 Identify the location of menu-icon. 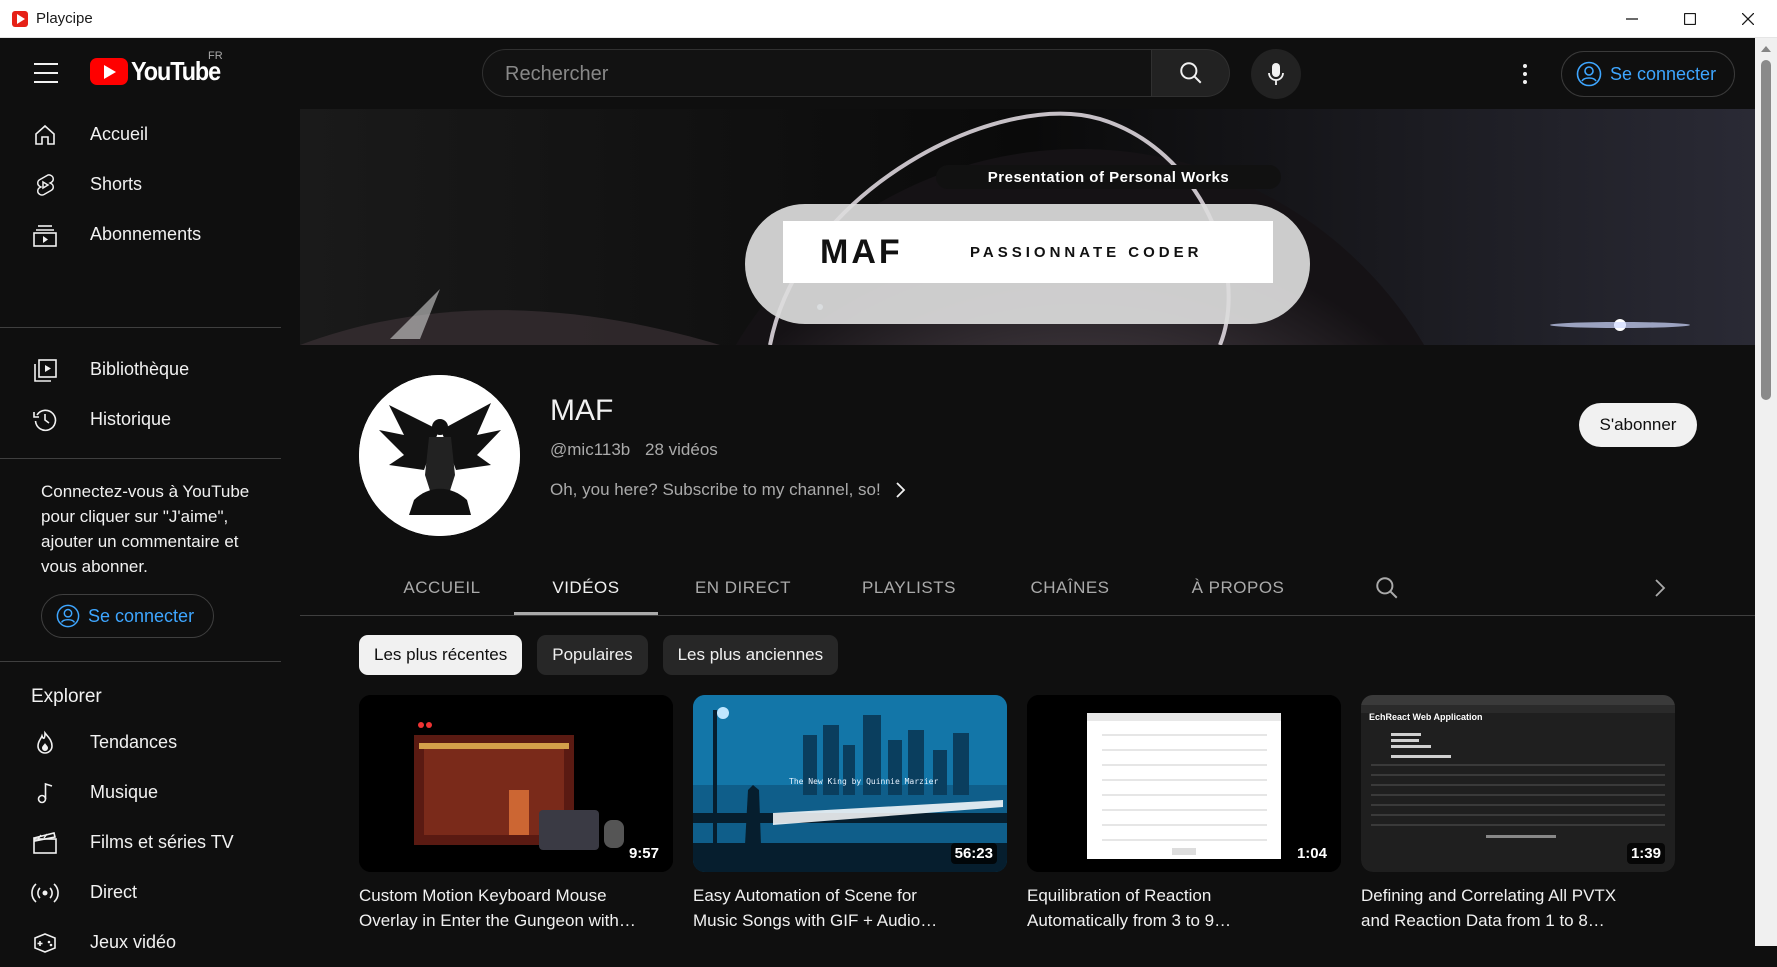
(46, 73).